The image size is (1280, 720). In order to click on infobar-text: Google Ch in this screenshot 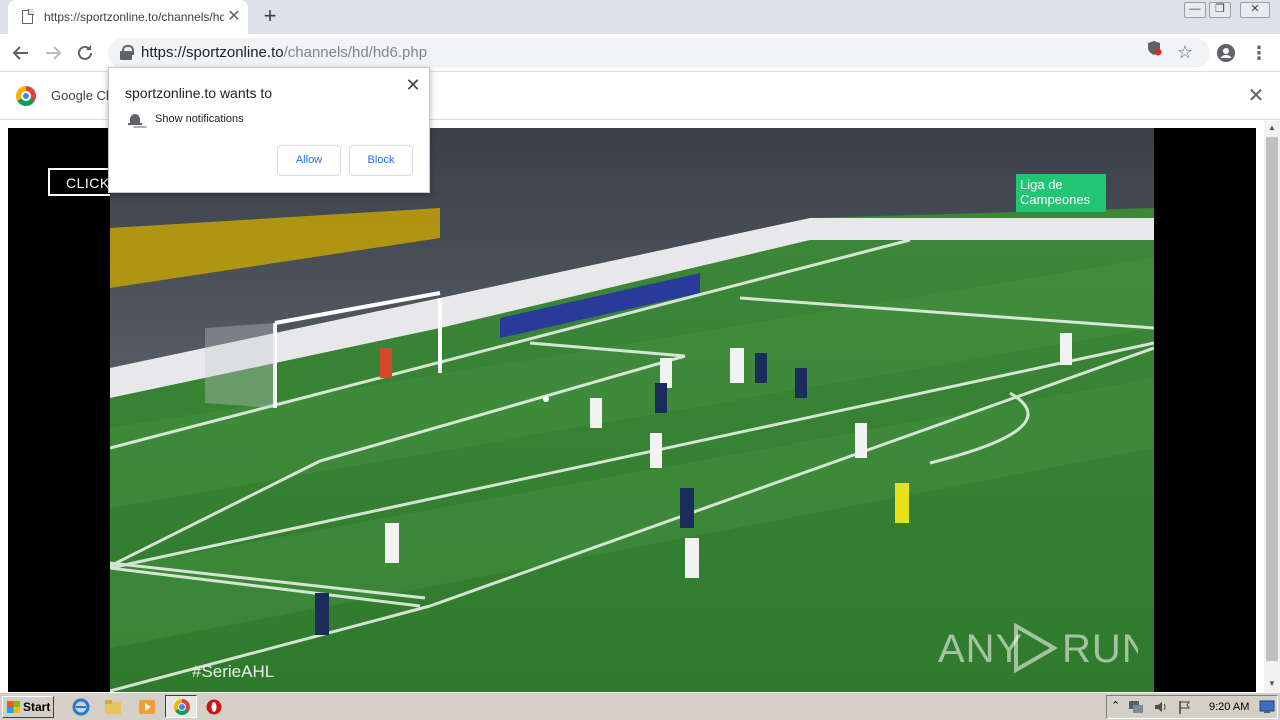, I will do `click(82, 95)`.